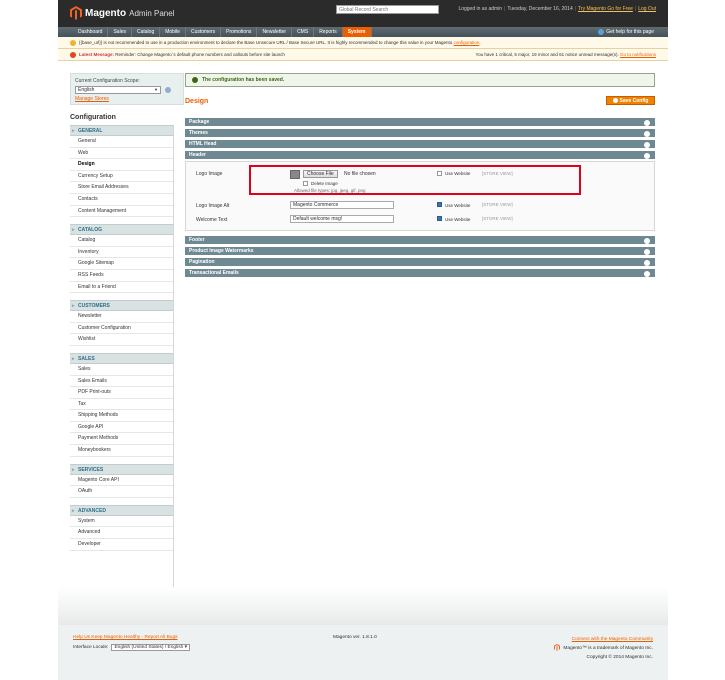 This screenshot has height=680, width=725. I want to click on sidebar-item-magento-core-api: Magento Core API, so click(121, 480).